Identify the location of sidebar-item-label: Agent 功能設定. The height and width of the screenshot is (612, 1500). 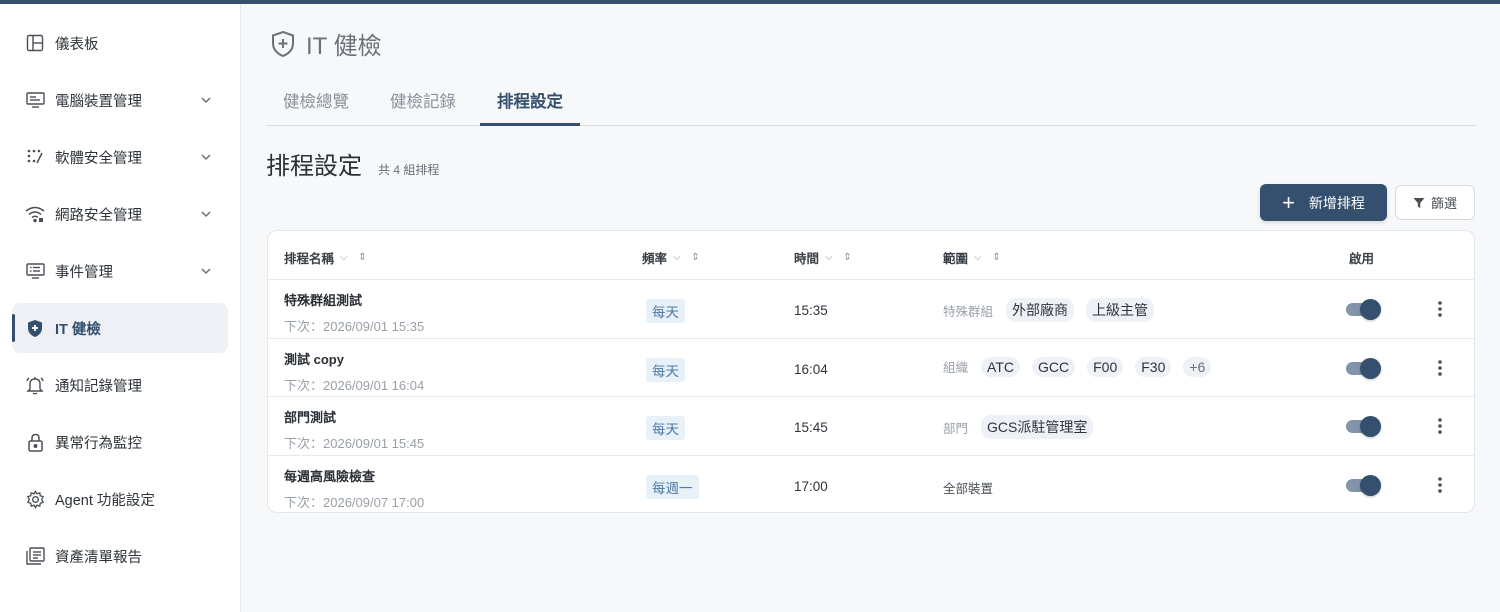
(105, 500).